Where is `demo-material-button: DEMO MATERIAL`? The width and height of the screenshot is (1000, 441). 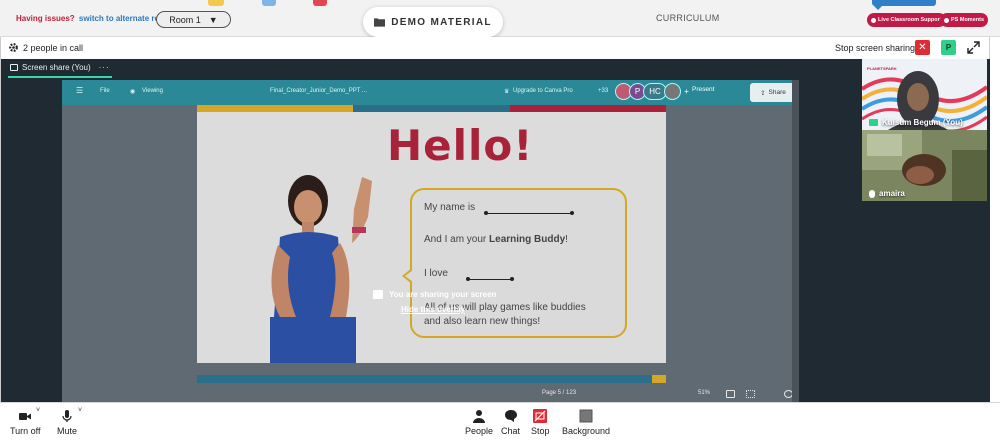
demo-material-button: DEMO MATERIAL is located at coordinates (433, 22).